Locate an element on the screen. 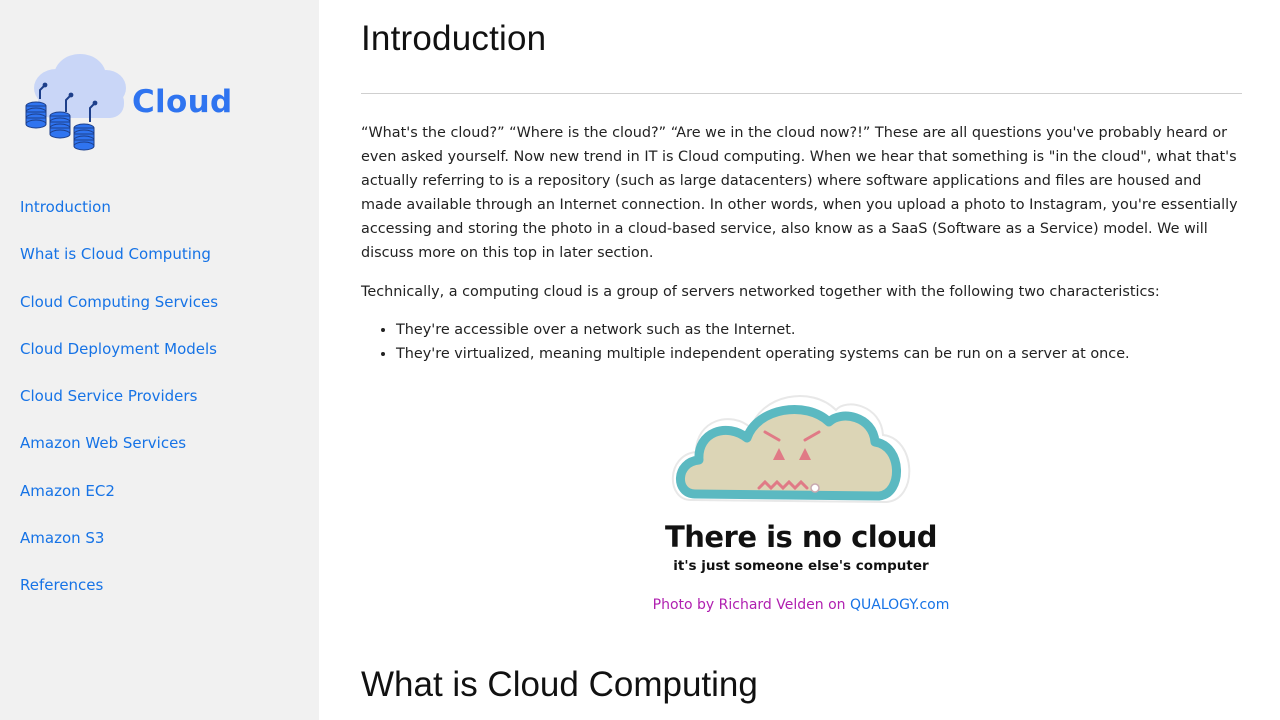 The width and height of the screenshot is (1280, 720). figure-headline: There is no cloud is located at coordinates (801, 537).